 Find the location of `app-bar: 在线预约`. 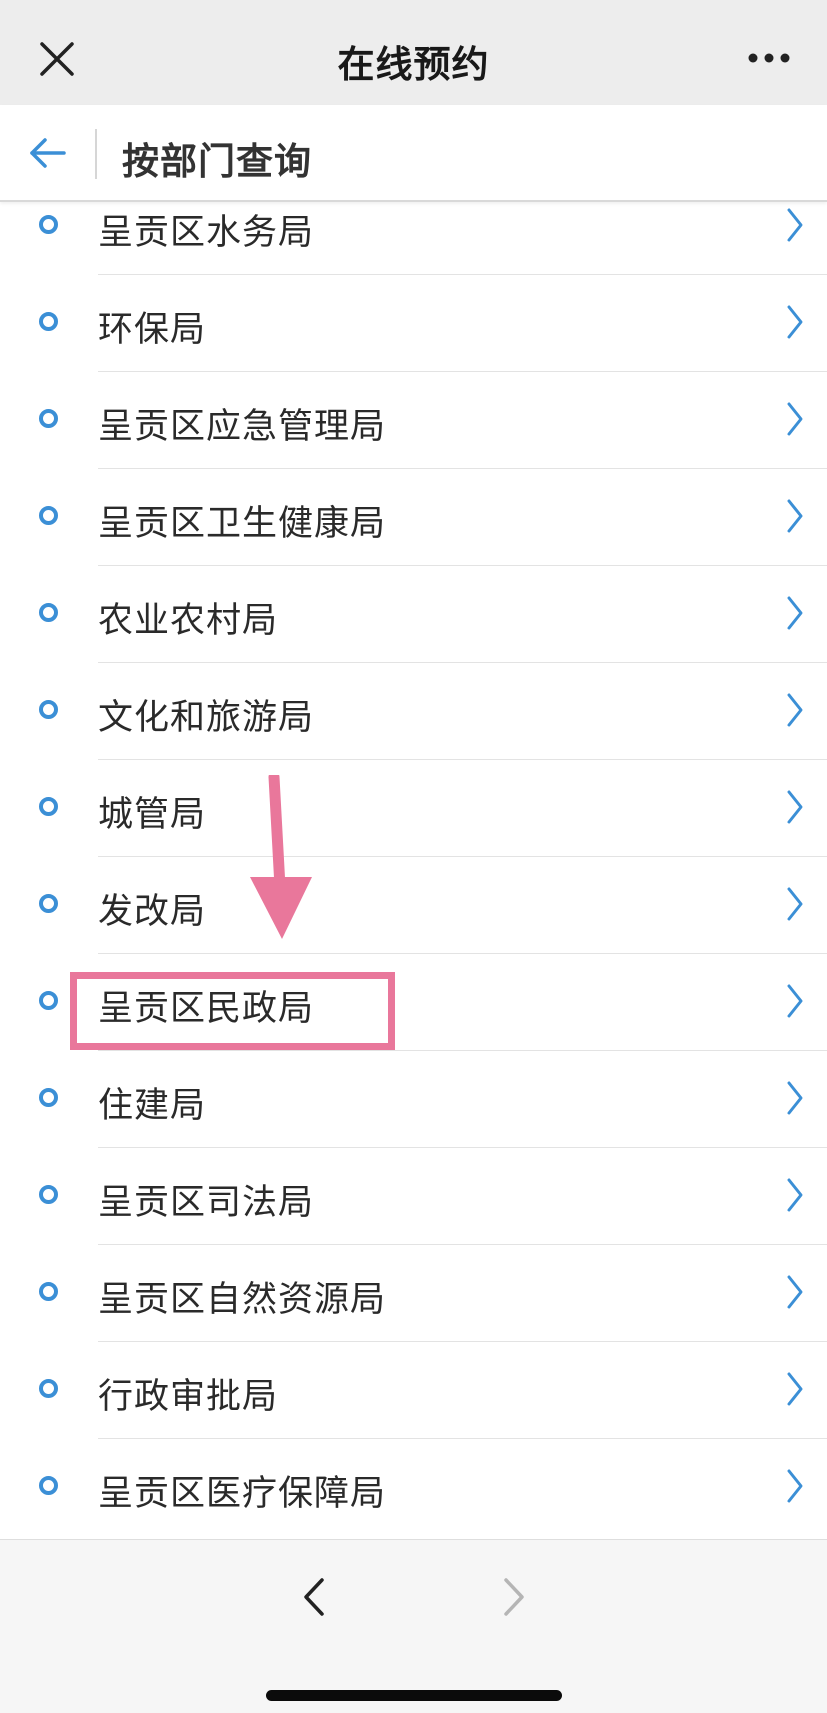

app-bar: 在线预约 is located at coordinates (413, 52).